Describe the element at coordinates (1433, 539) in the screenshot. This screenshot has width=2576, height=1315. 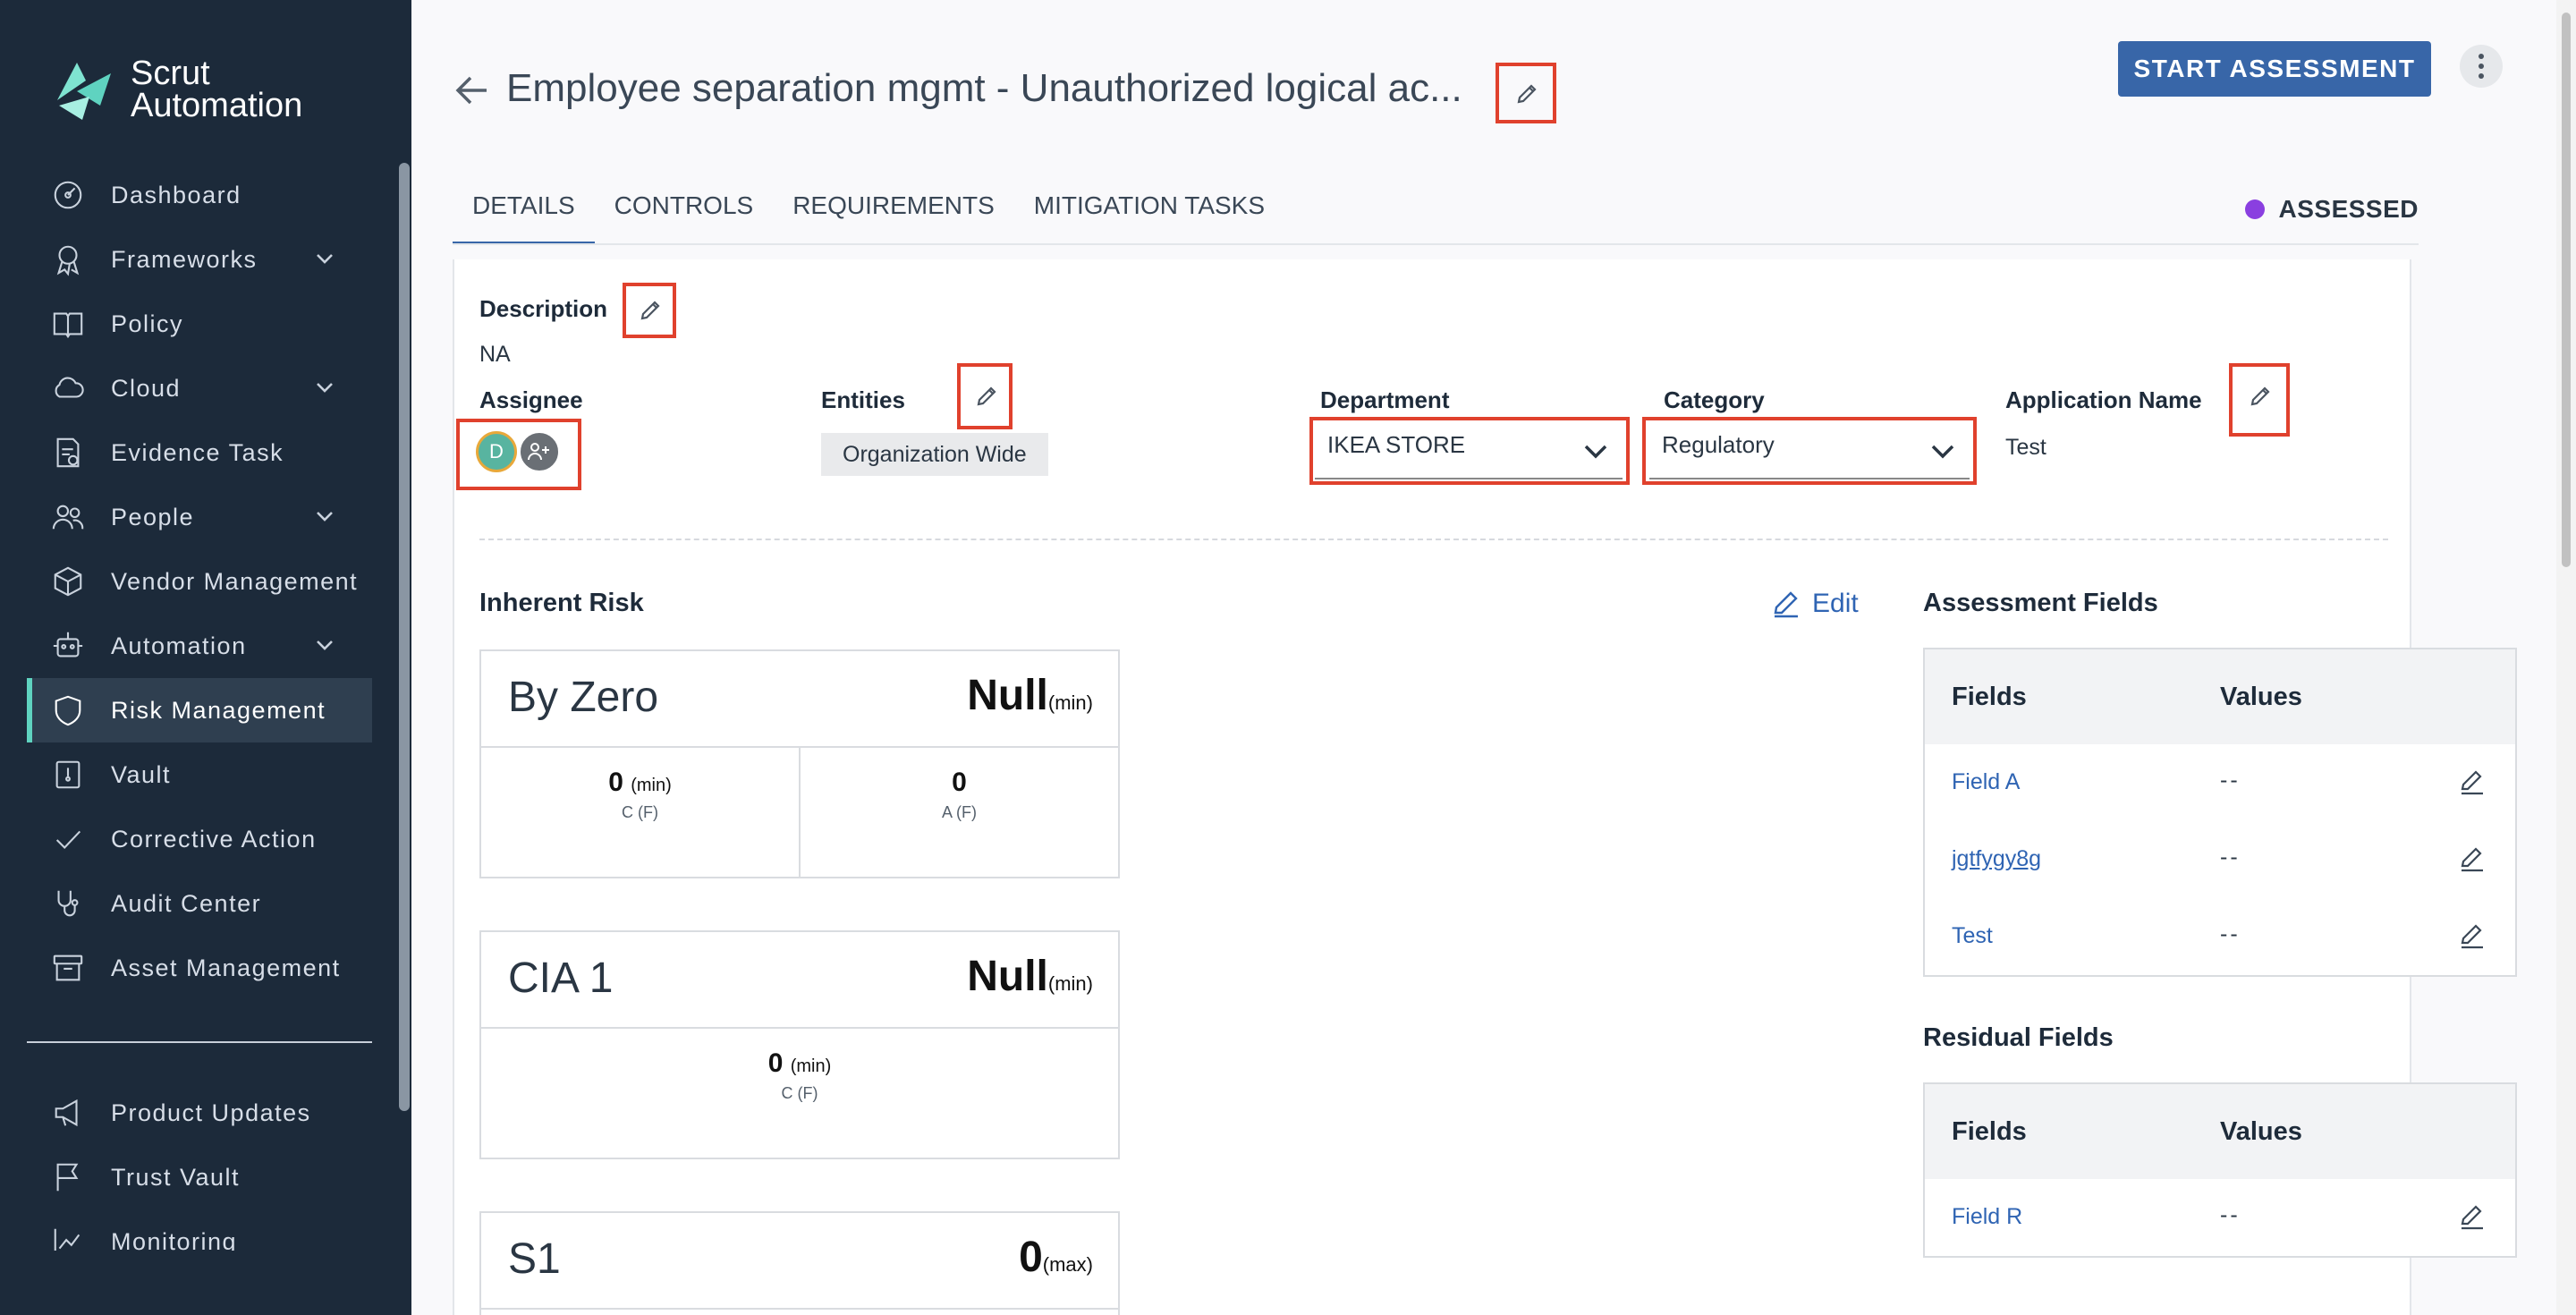
I see `section-divider` at that location.